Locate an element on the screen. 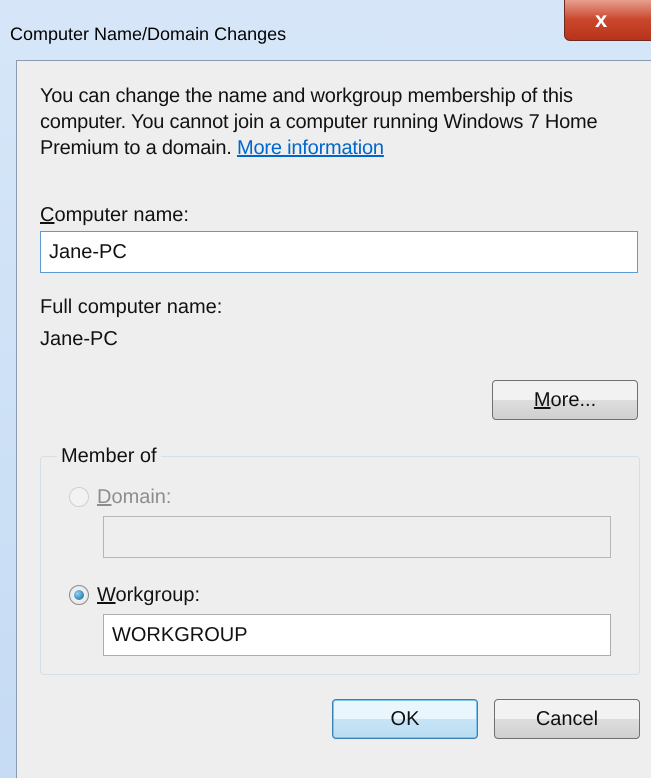 The height and width of the screenshot is (778, 651). full-name-value: Jane-PC is located at coordinates (79, 339).